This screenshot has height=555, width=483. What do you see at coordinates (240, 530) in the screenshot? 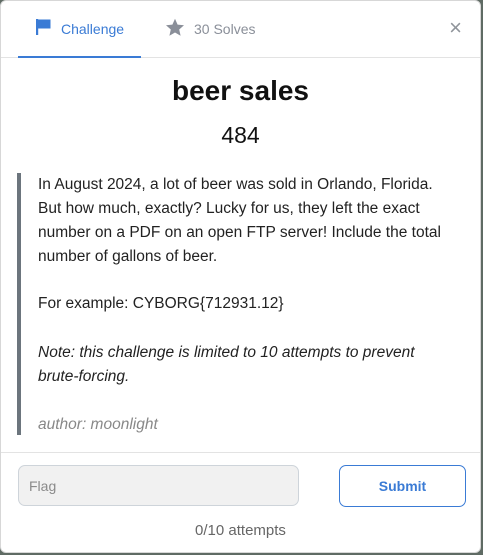
I see `attempts-counter: 0/10 attempts` at bounding box center [240, 530].